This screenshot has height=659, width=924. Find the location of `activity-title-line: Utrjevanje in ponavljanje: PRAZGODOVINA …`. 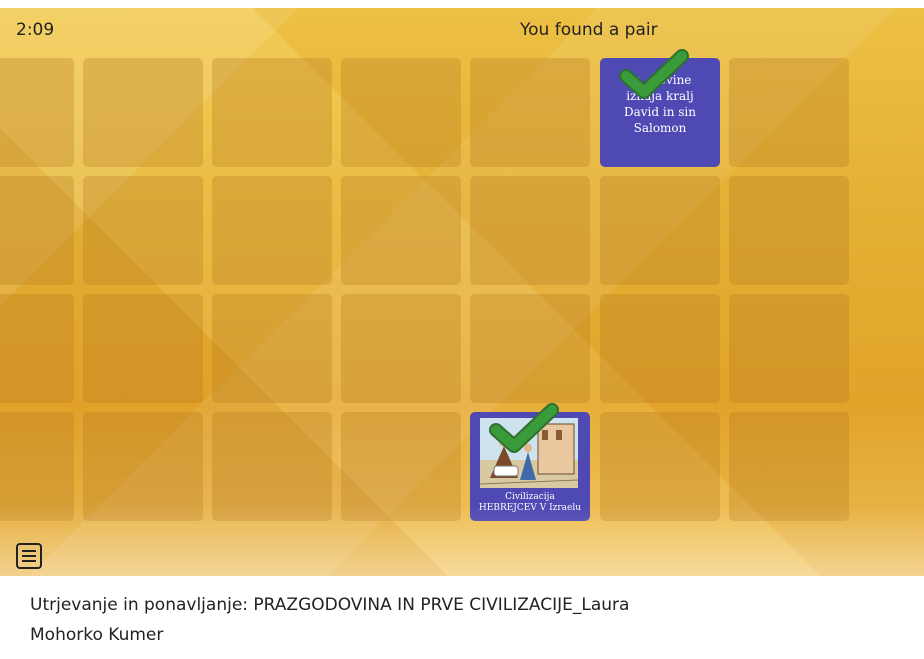

activity-title-line: Utrjevanje in ponavljanje: PRAZGODOVINA … is located at coordinates (330, 605).